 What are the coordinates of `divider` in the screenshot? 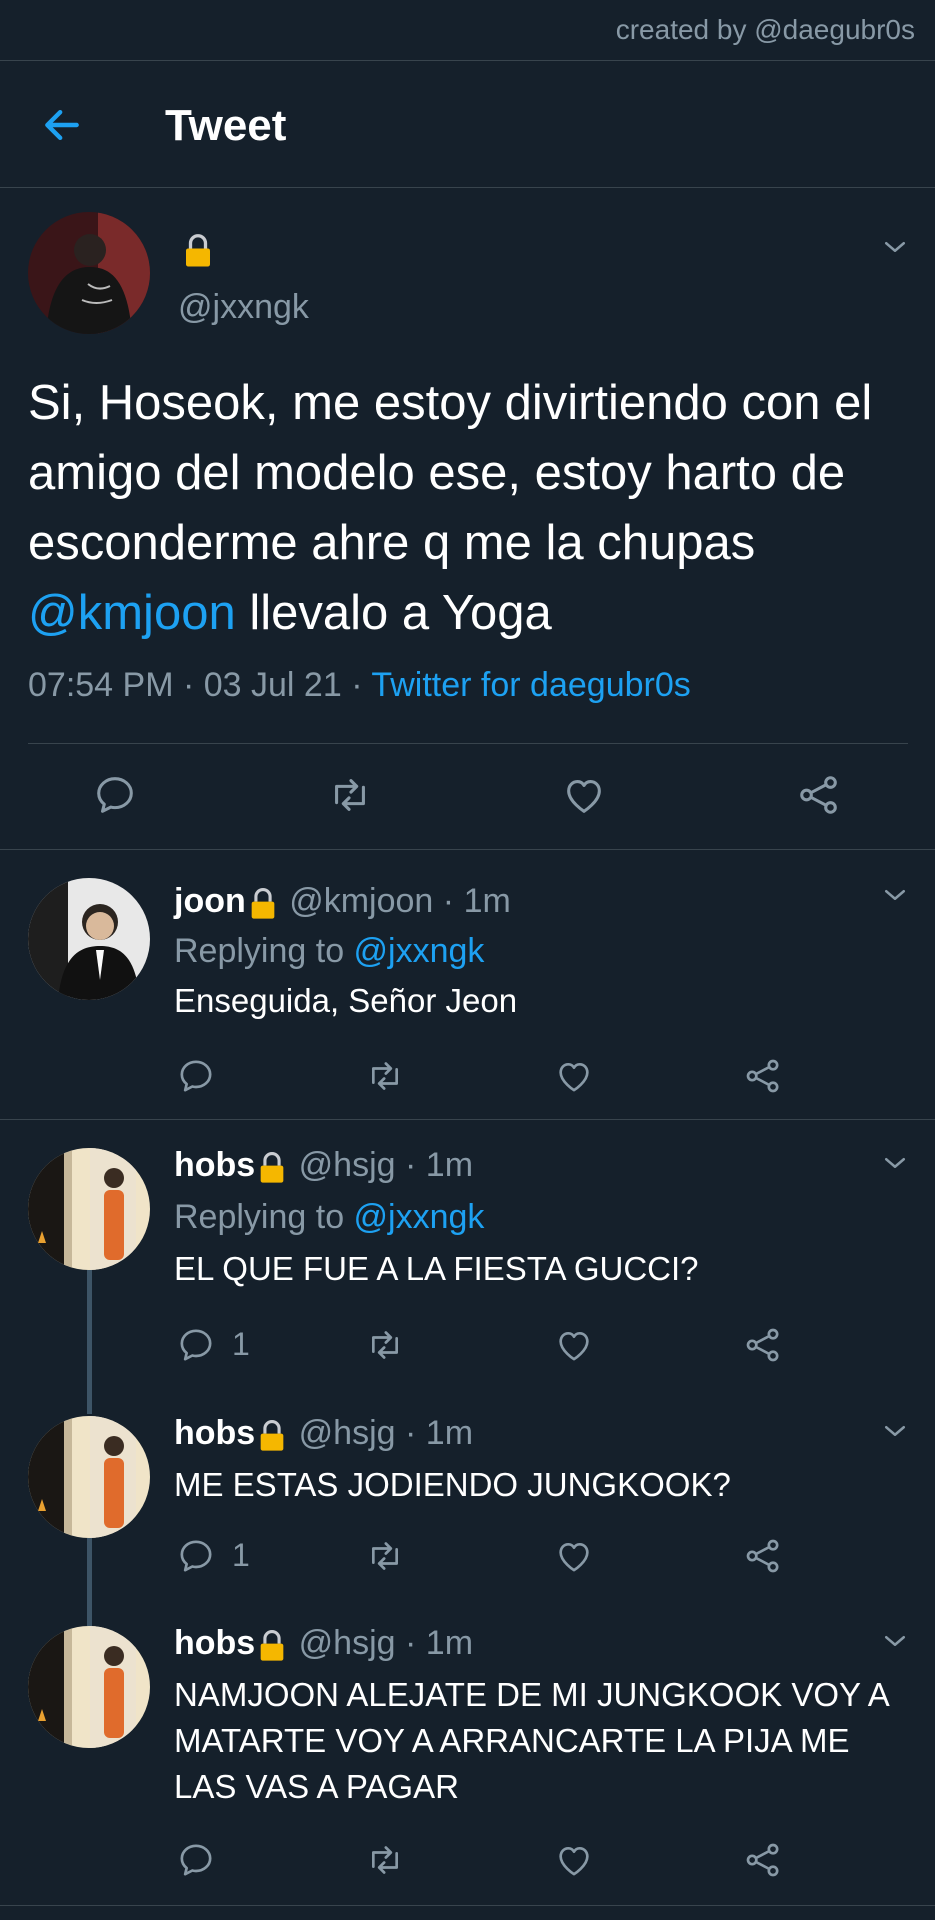 It's located at (468, 743).